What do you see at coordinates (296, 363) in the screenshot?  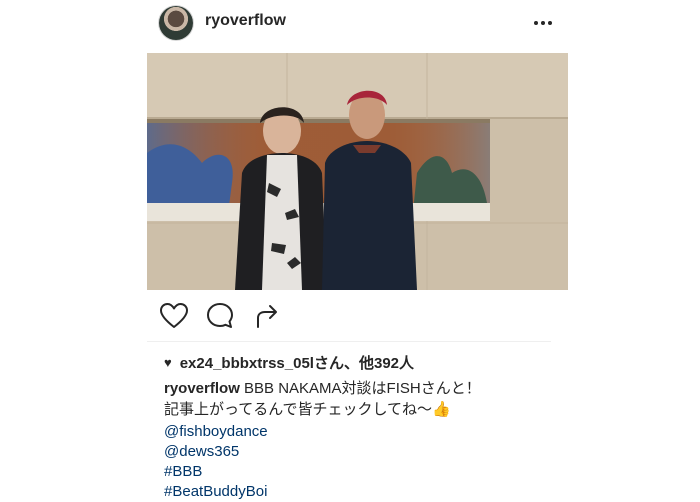 I see `likes-text: ex24_bbbxtrss_05lさん、他392人` at bounding box center [296, 363].